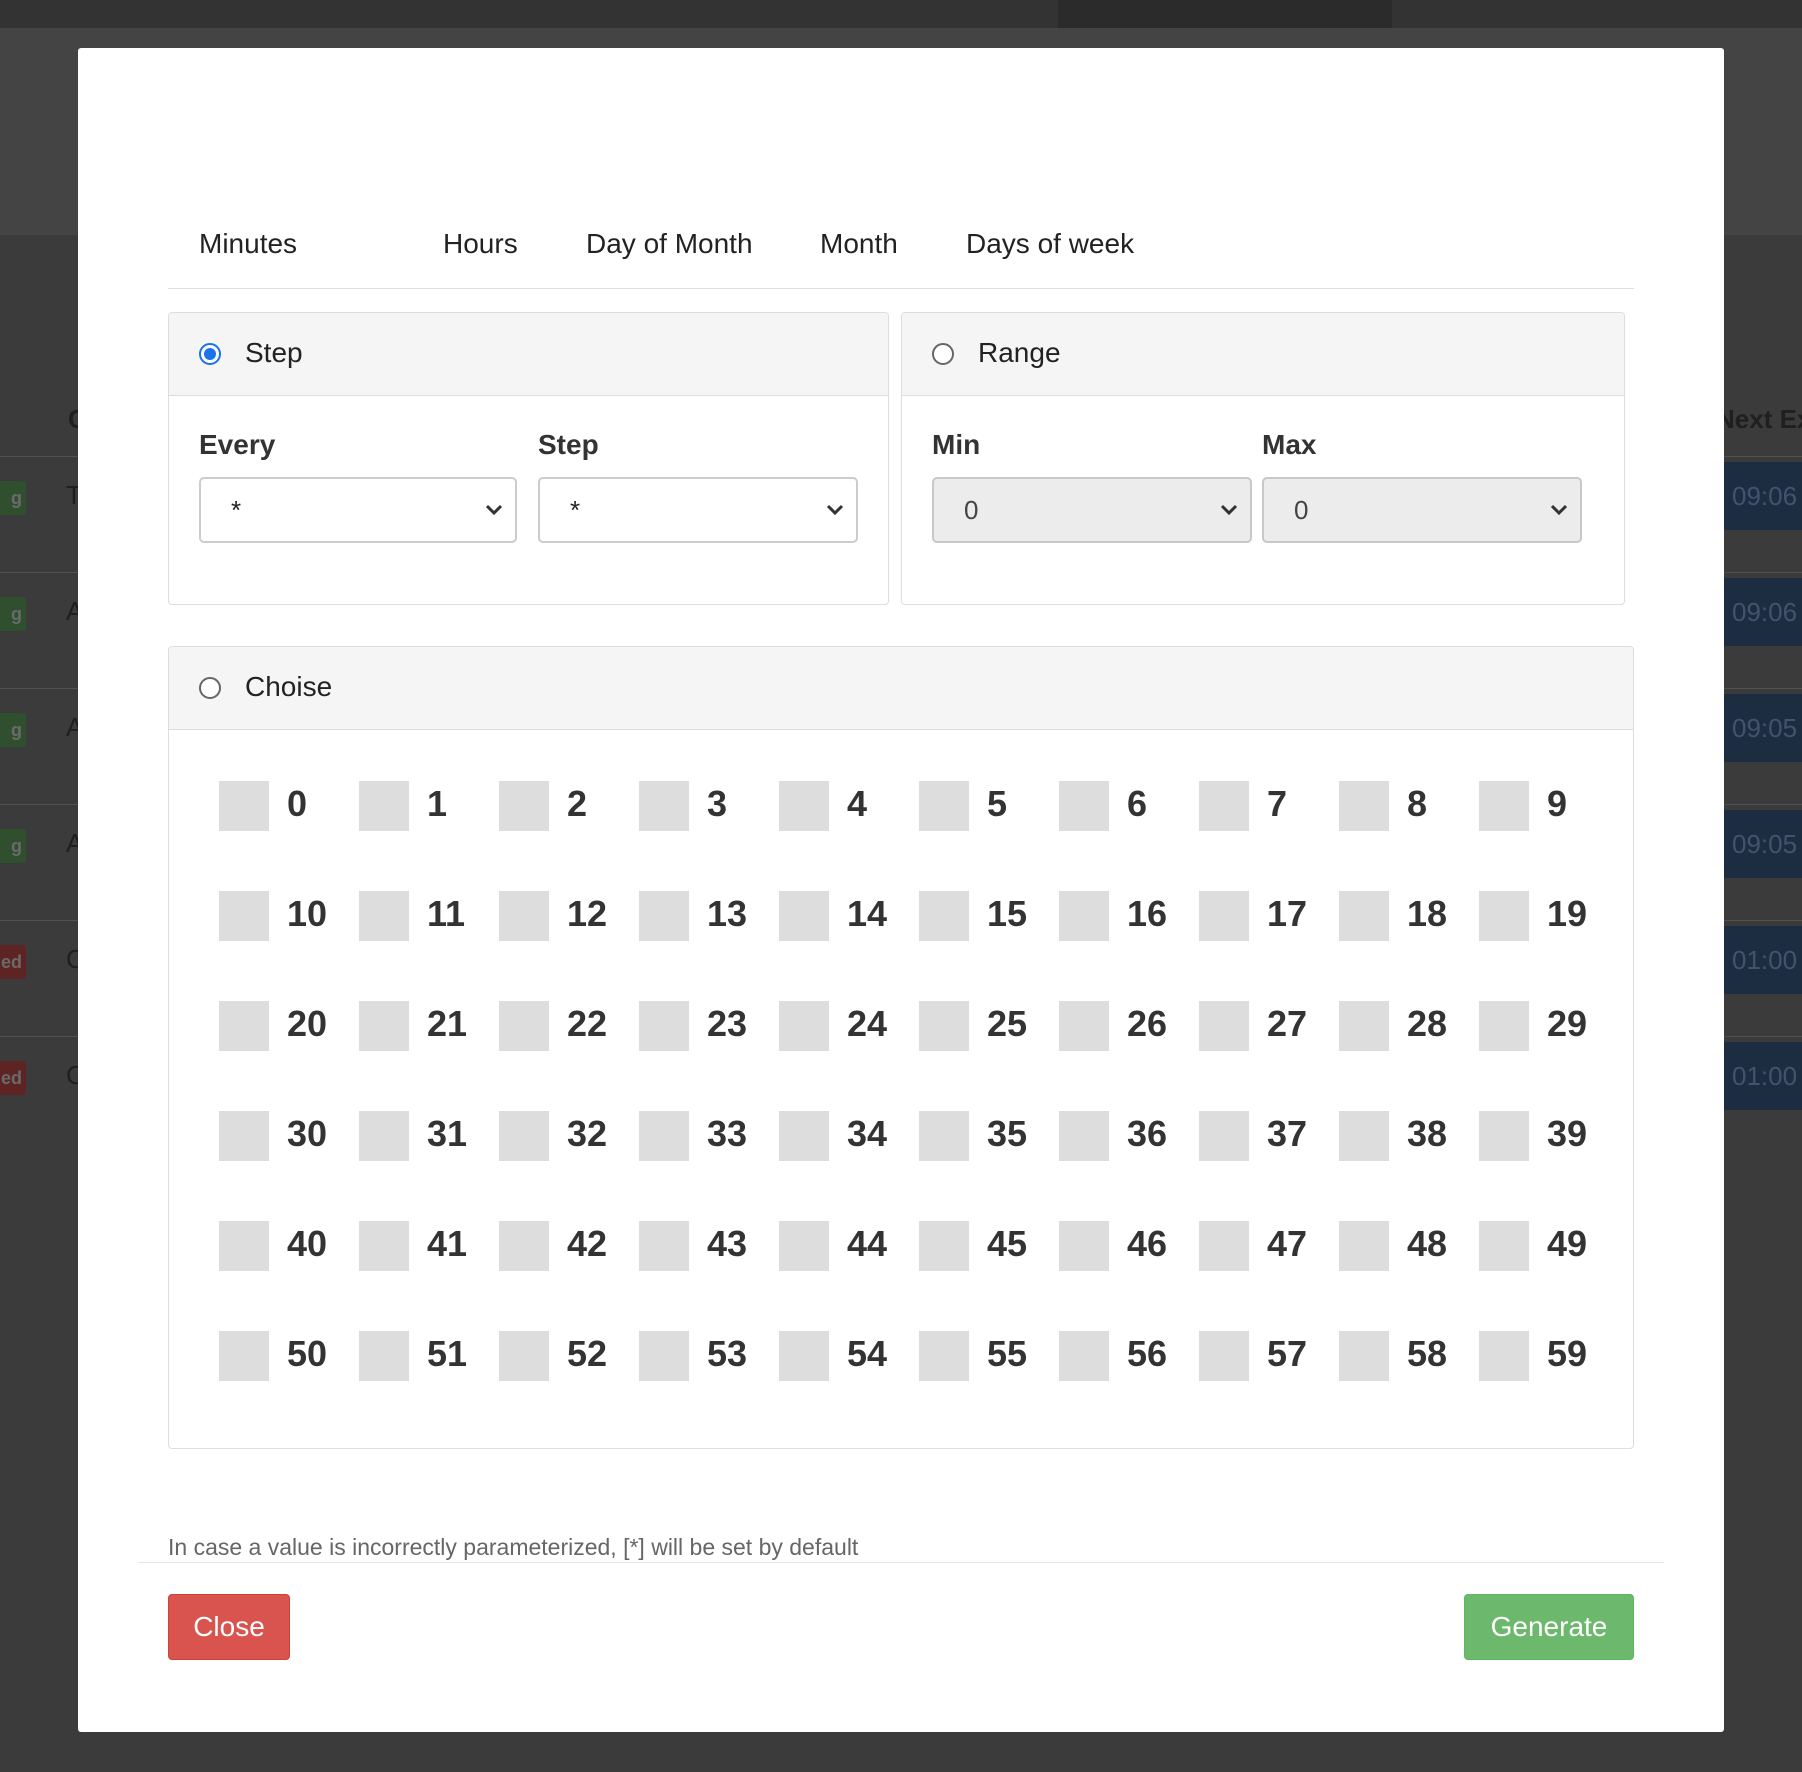 The width and height of the screenshot is (1802, 1772). Describe the element at coordinates (248, 244) in the screenshot. I see `tab-minutes: Minutes` at that location.